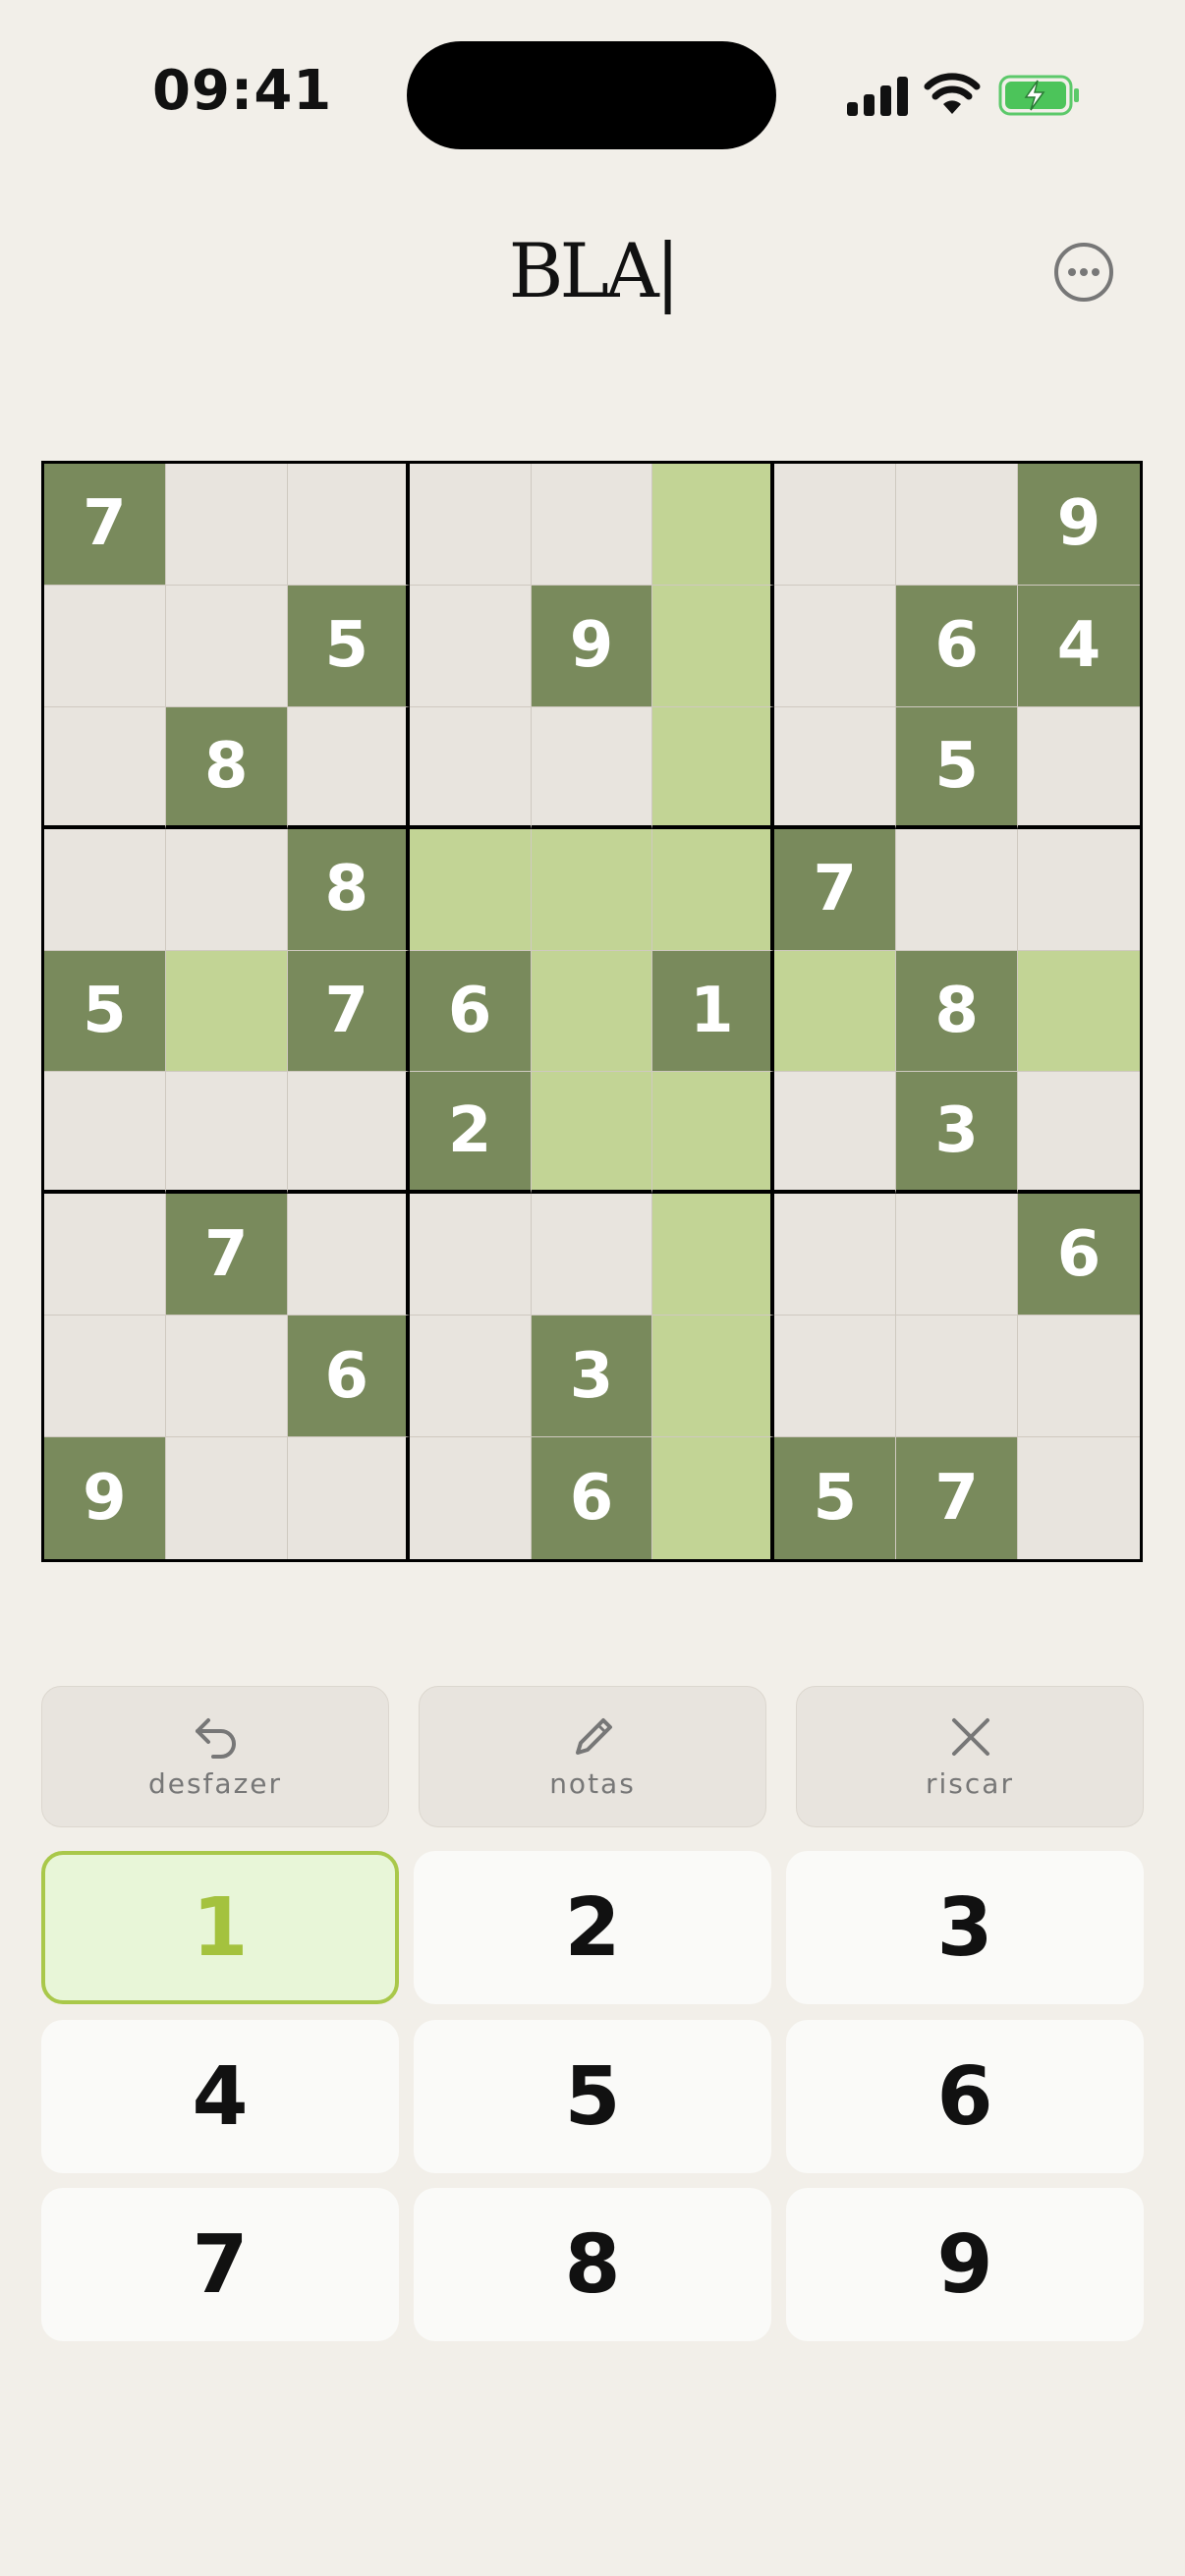 The height and width of the screenshot is (2576, 1185). I want to click on sudoku-cell: 2, so click(471, 1133).